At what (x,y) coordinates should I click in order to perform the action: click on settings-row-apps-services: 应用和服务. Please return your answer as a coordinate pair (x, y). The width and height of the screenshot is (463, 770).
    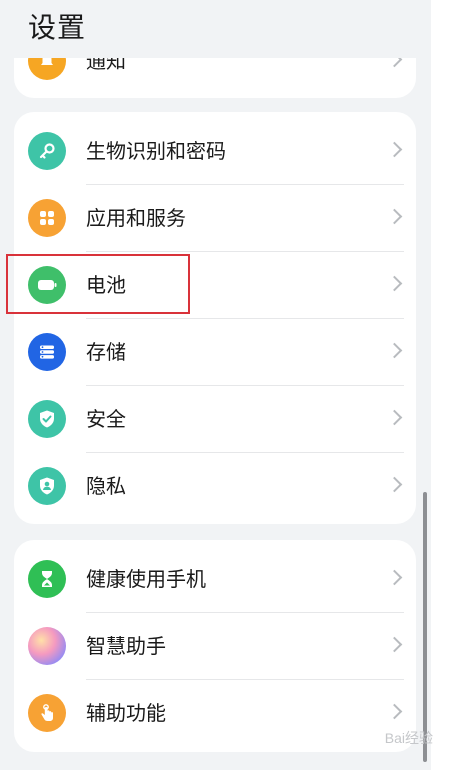
    Looking at the image, I should click on (215, 218).